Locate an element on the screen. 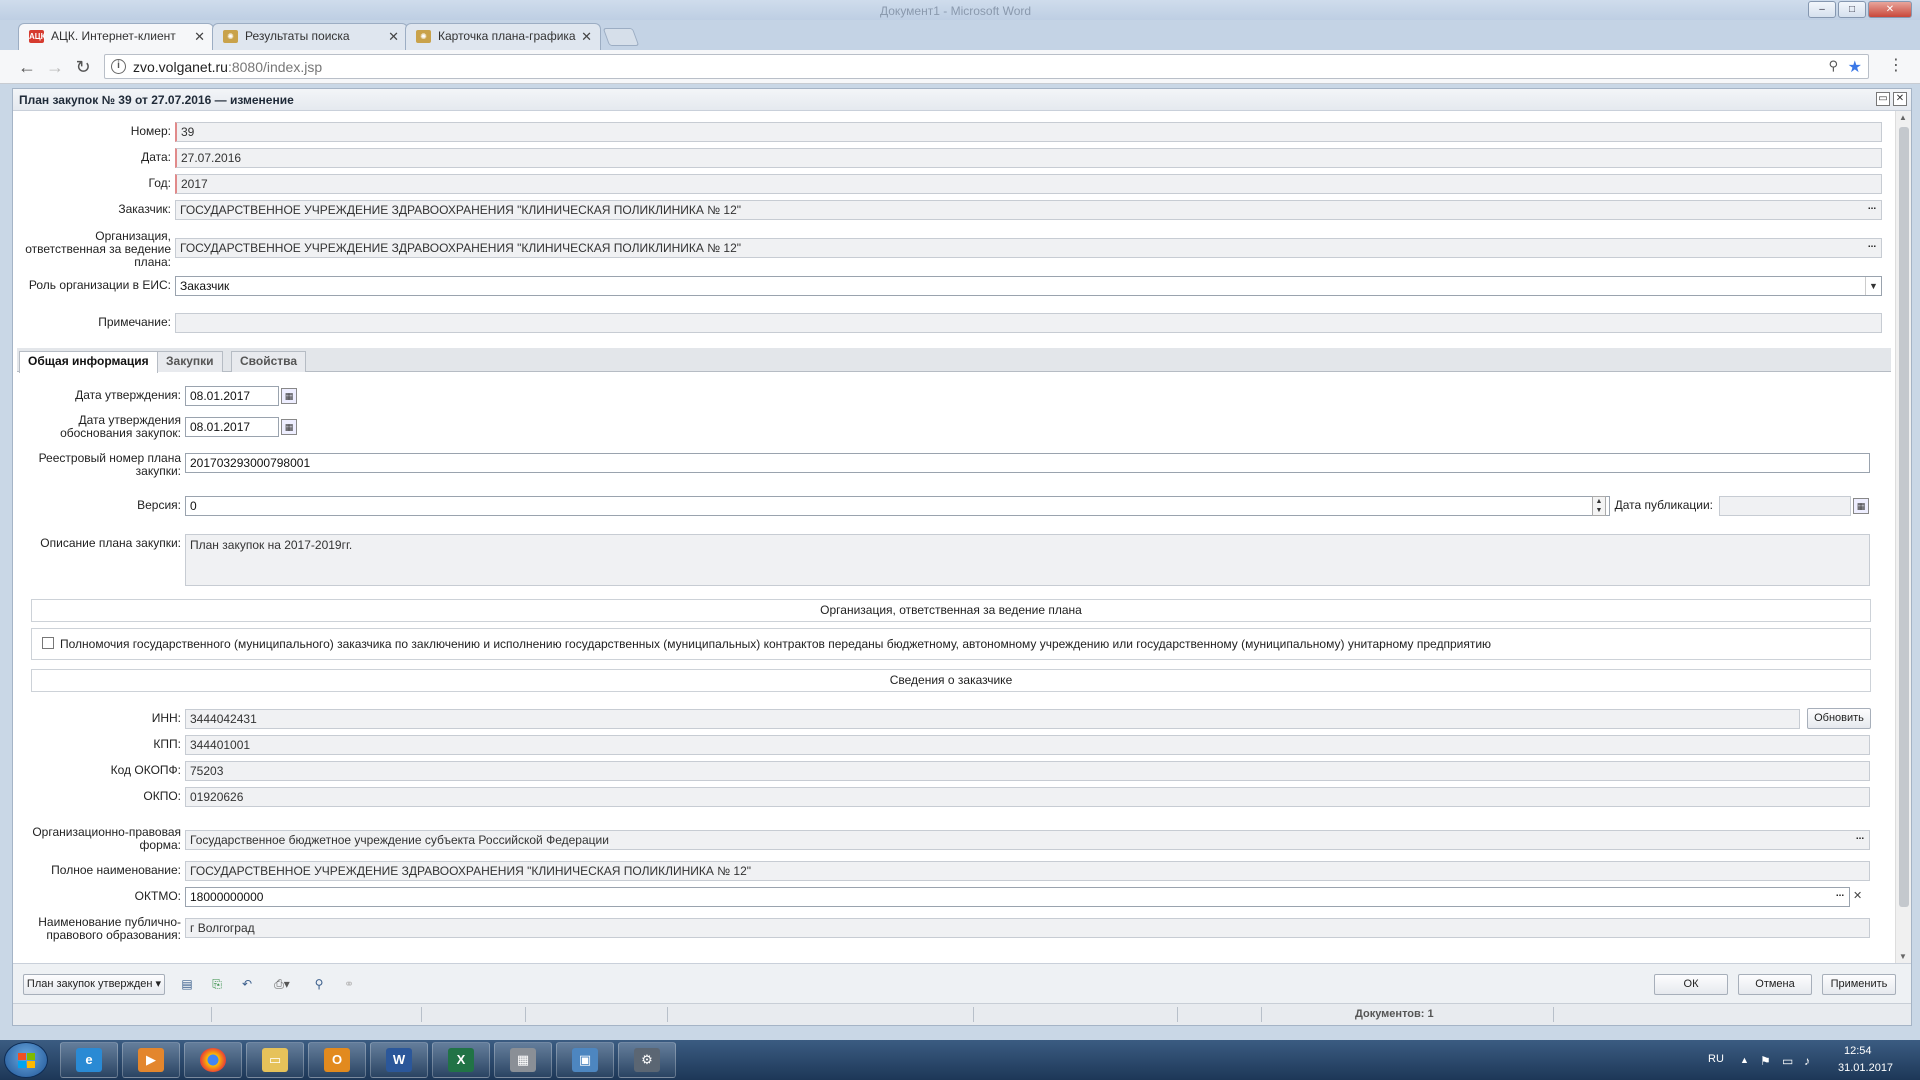  note-field is located at coordinates (1028, 323).